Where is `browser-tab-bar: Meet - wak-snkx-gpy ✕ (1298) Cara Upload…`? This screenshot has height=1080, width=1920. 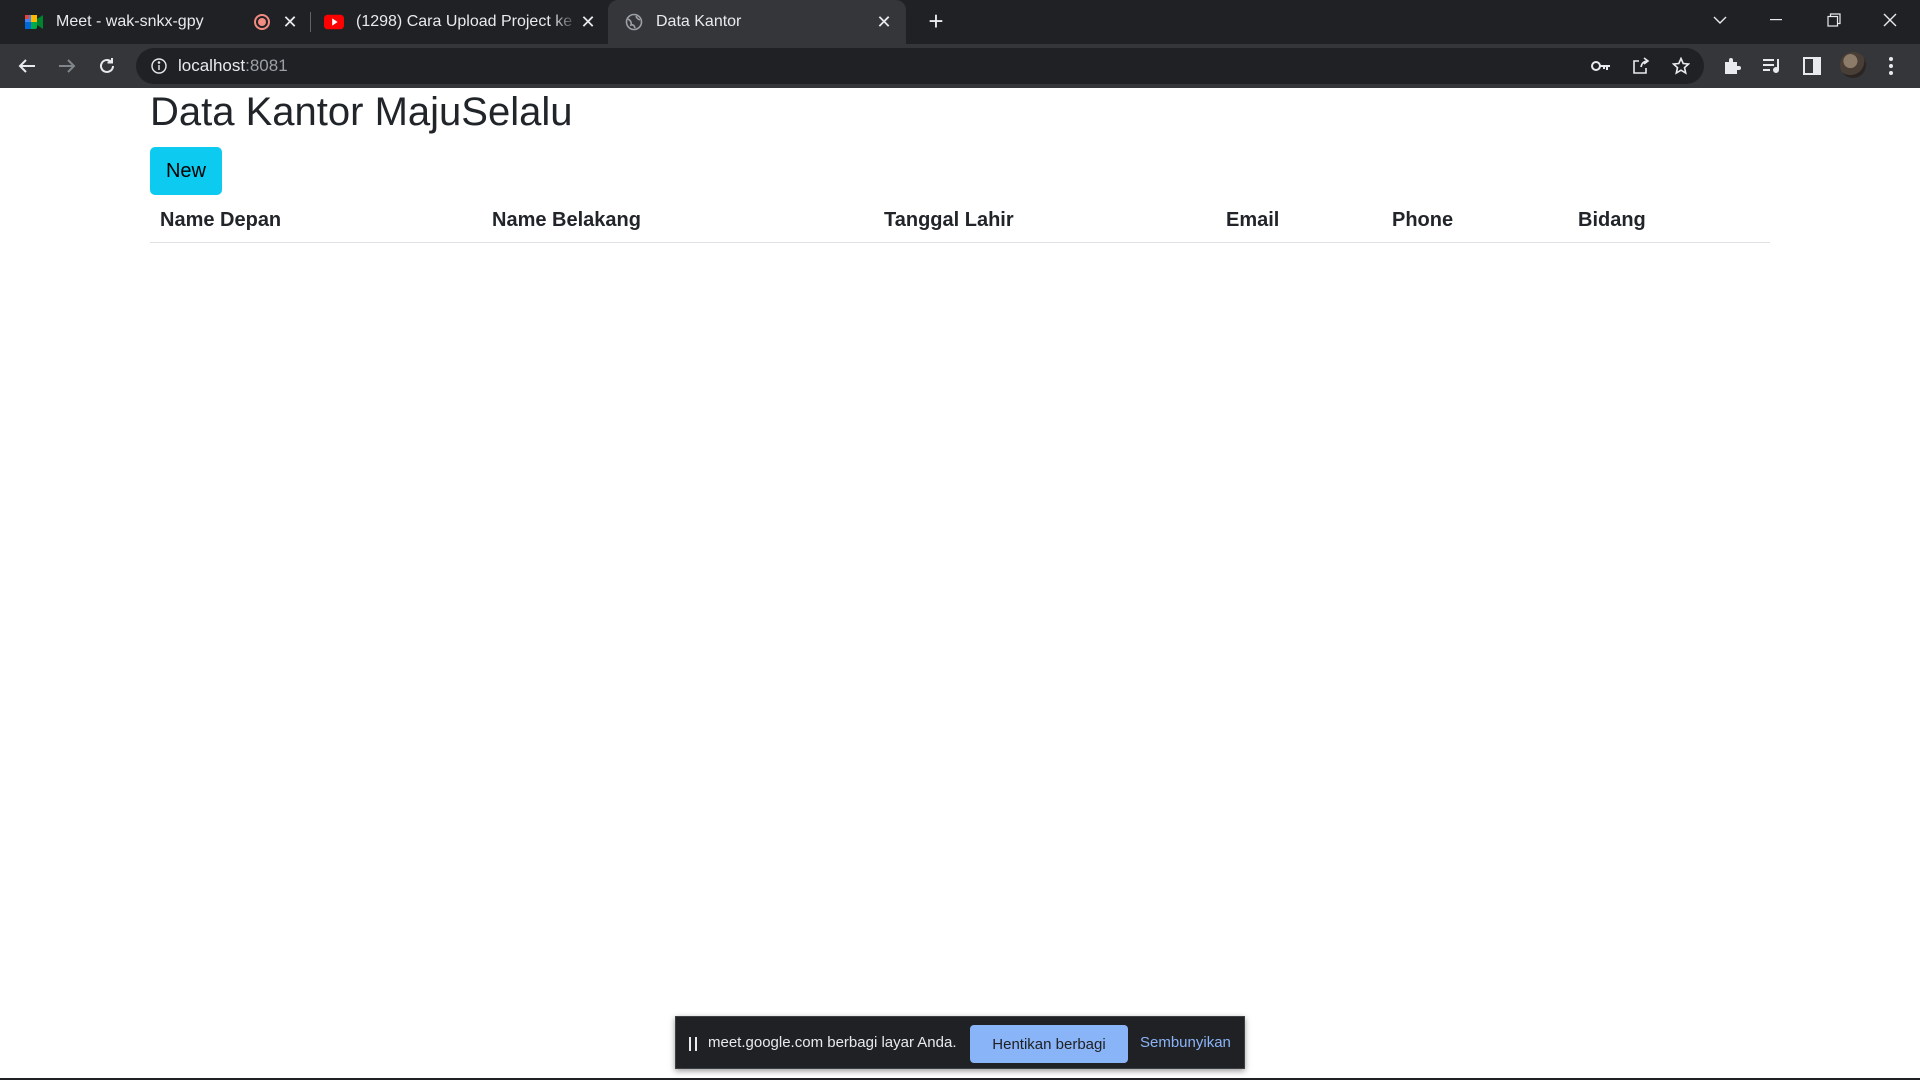 browser-tab-bar: Meet - wak-snkx-gpy ✕ (1298) Cara Upload… is located at coordinates (960, 22).